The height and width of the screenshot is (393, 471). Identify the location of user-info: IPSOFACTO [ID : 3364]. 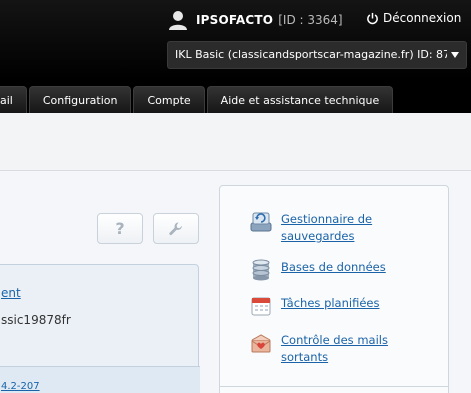
(255, 20).